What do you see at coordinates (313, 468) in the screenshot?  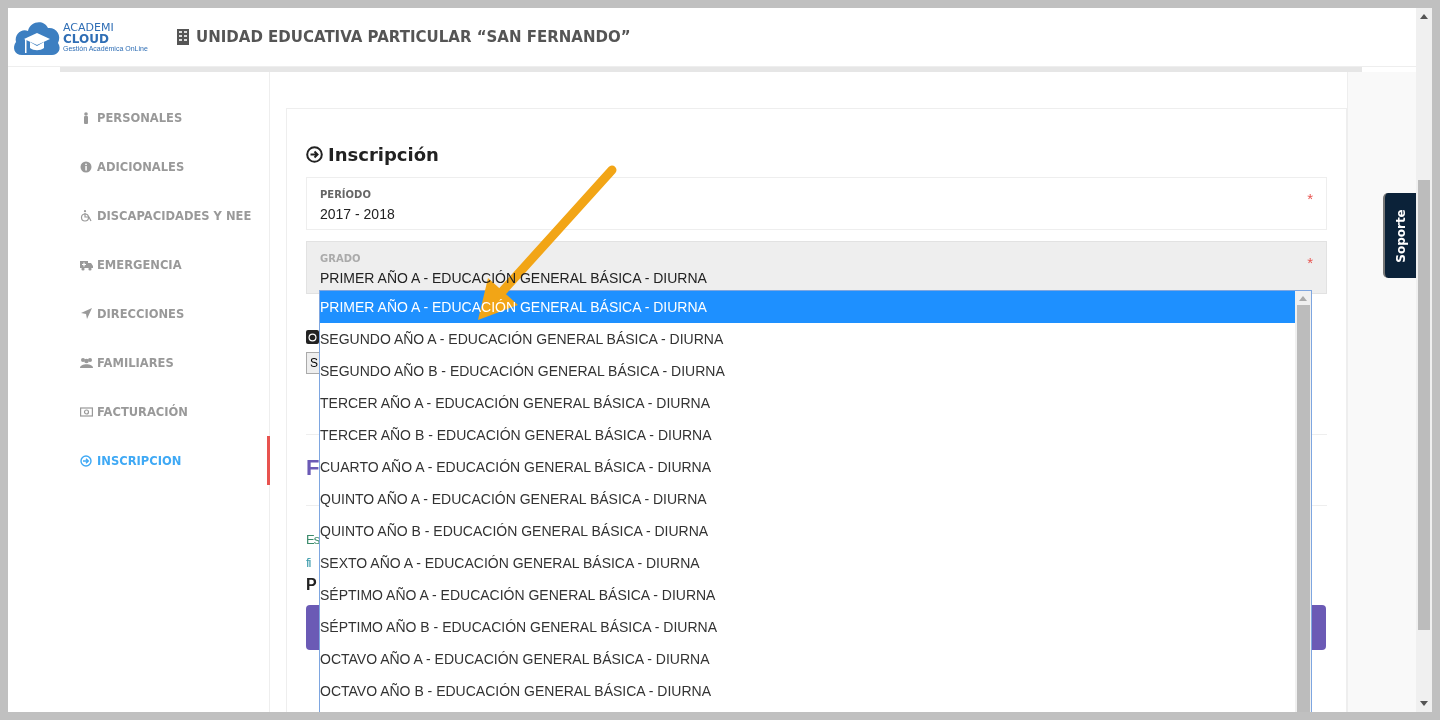 I see `section-heading: F` at bounding box center [313, 468].